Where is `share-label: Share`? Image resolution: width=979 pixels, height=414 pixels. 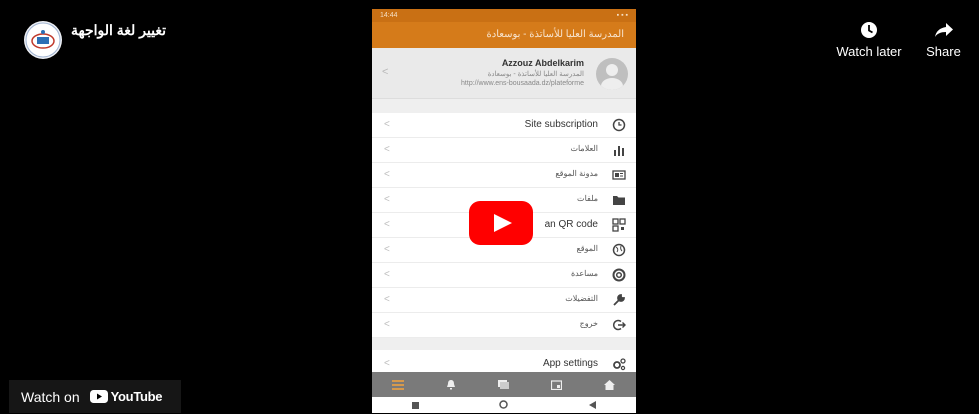 share-label: Share is located at coordinates (943, 51).